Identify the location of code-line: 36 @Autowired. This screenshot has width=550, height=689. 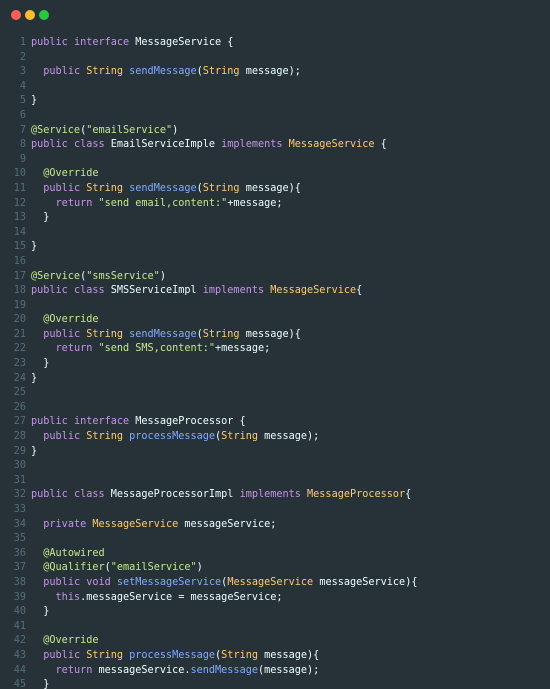
(275, 554).